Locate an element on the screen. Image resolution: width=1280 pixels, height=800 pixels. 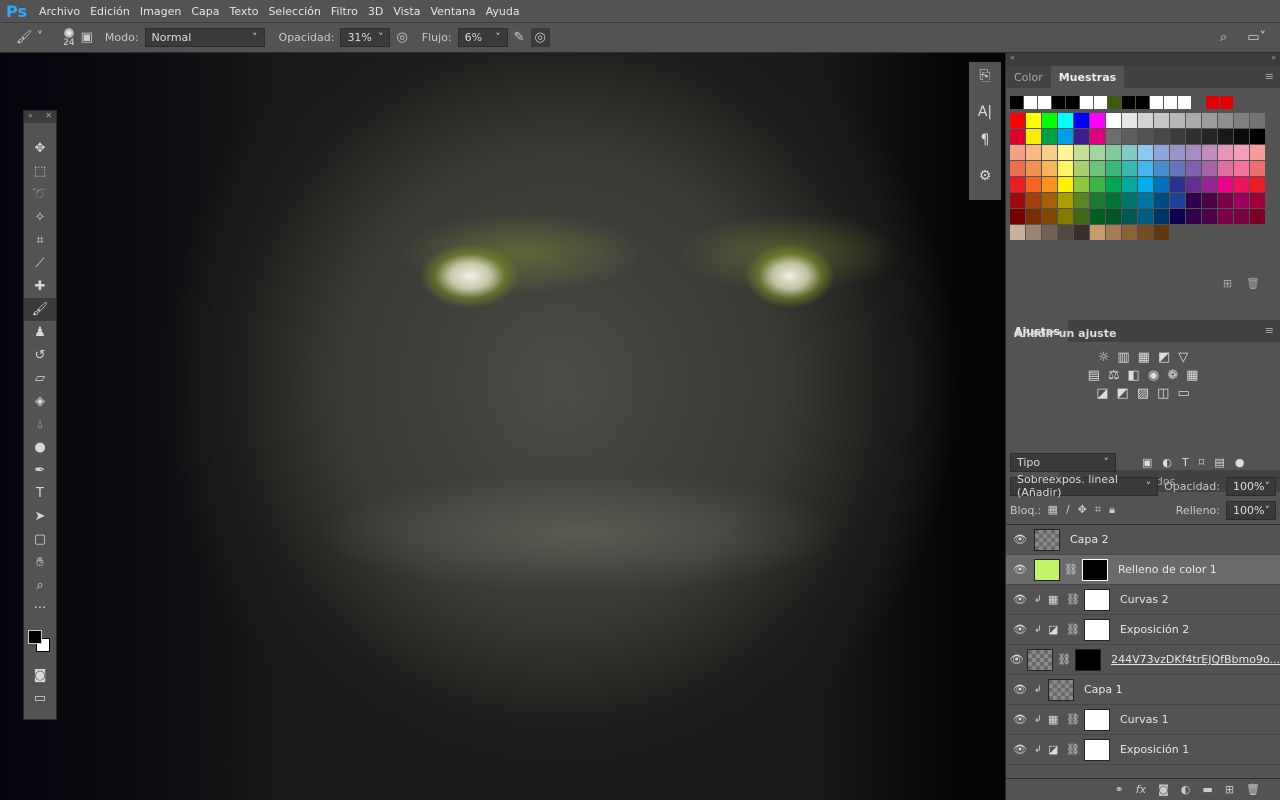
filter-pixel-icon: ▣ is located at coordinates (1147, 462).